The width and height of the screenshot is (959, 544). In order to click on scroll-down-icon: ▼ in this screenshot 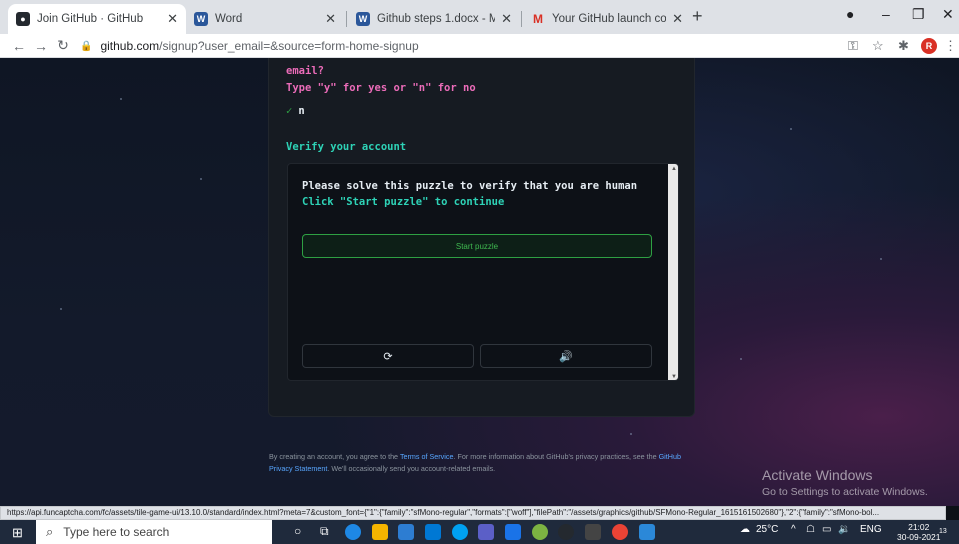, I will do `click(674, 377)`.